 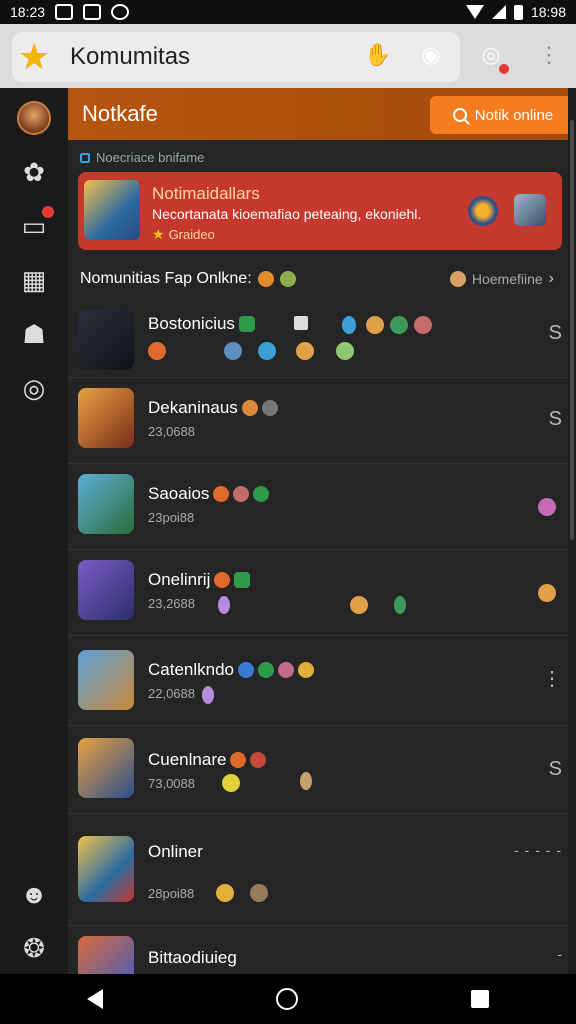 I want to click on list-item-title: Bittaodiuieg, so click(x=192, y=957).